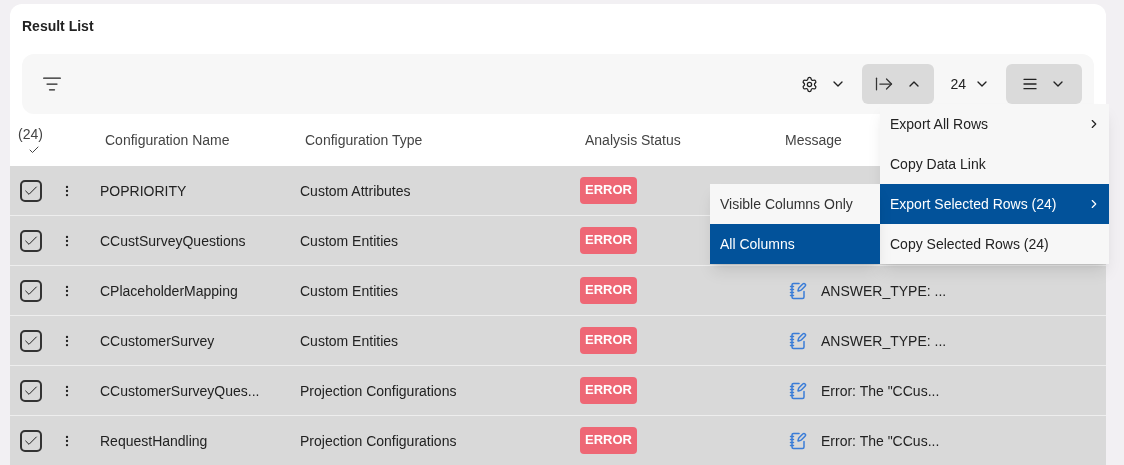 Image resolution: width=1124 pixels, height=465 pixels. I want to click on table-cell-text: CPlaceholderMapping, so click(169, 291).